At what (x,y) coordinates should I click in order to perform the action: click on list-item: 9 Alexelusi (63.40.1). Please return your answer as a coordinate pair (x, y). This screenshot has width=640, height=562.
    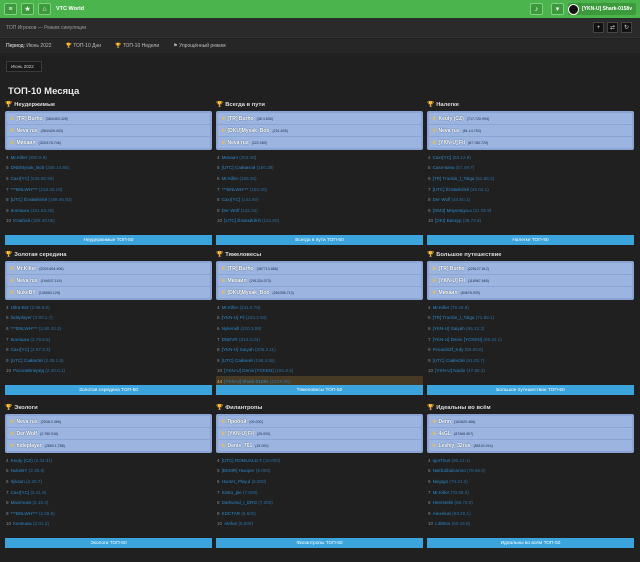
    Looking at the image, I should click on (530, 513).